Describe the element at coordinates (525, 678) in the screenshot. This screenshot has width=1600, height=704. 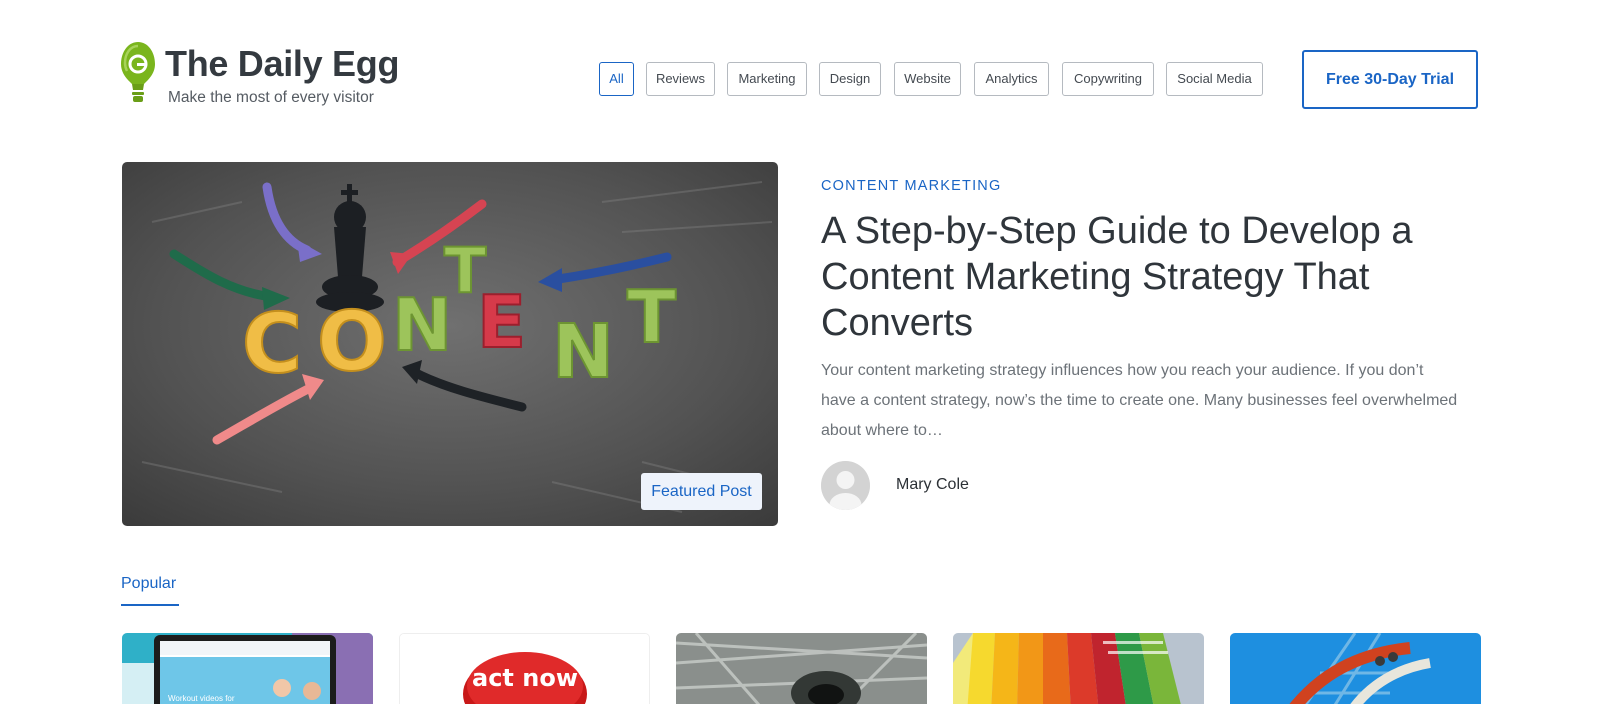
I see `card-caption-text: act now` at that location.